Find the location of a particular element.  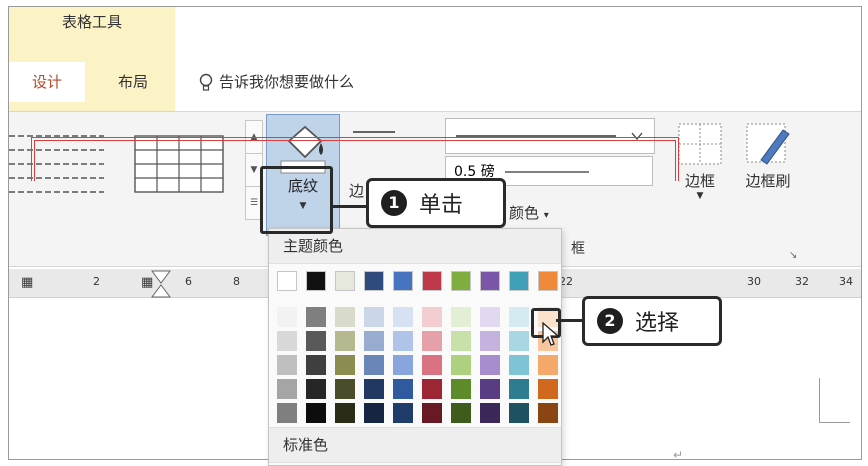

chevron-down-icon: ▼ is located at coordinates (700, 196).